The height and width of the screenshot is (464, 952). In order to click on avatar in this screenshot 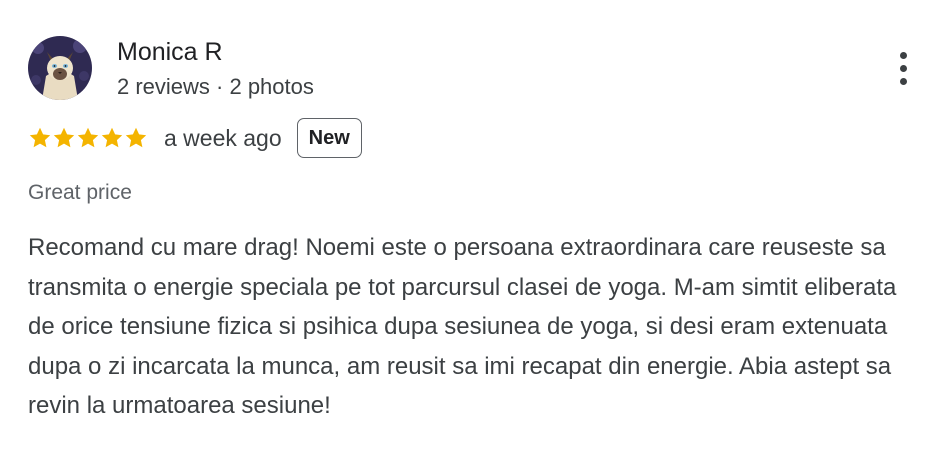, I will do `click(60, 68)`.